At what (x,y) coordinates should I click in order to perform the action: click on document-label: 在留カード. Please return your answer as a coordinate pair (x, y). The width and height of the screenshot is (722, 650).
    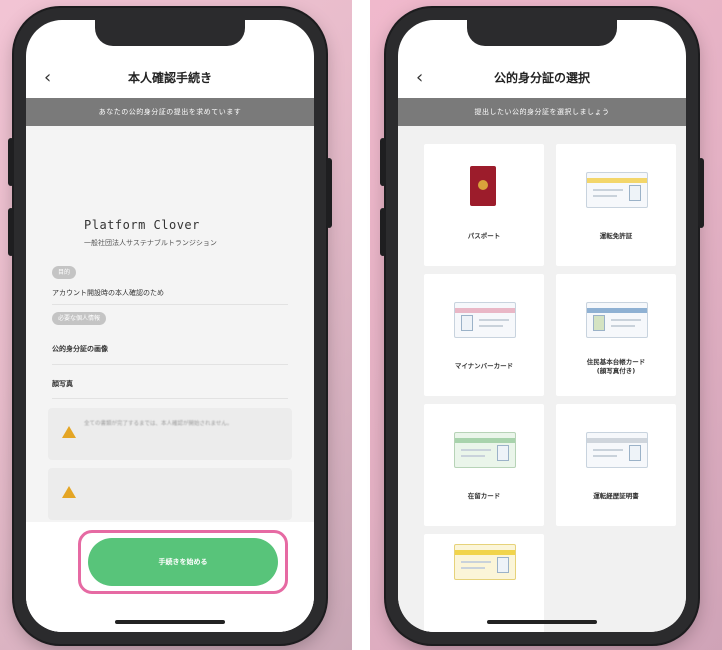
    Looking at the image, I should click on (484, 496).